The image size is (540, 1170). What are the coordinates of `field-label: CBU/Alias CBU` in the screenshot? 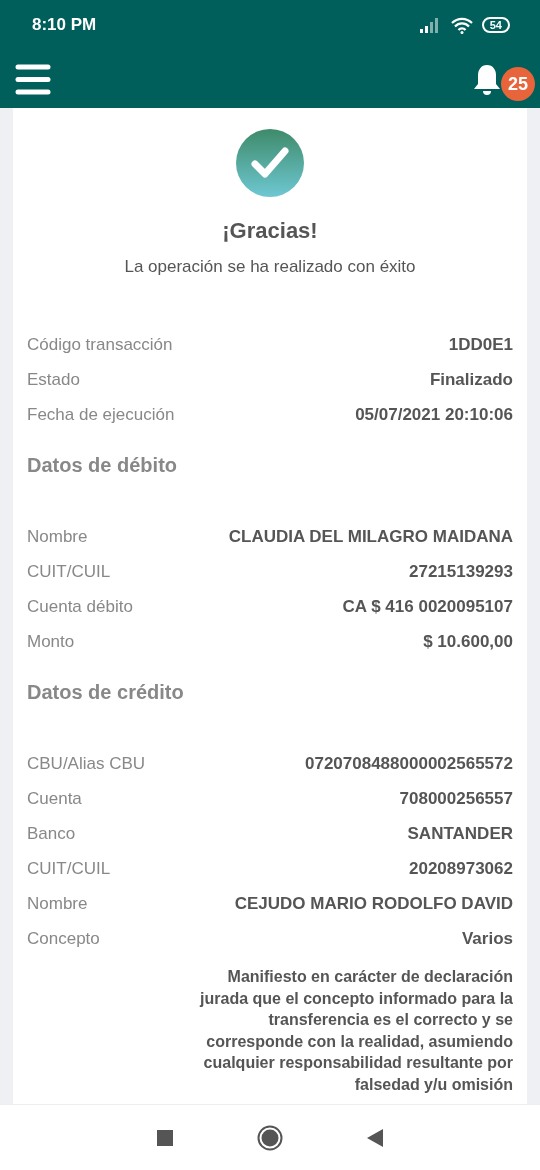 It's located at (86, 763).